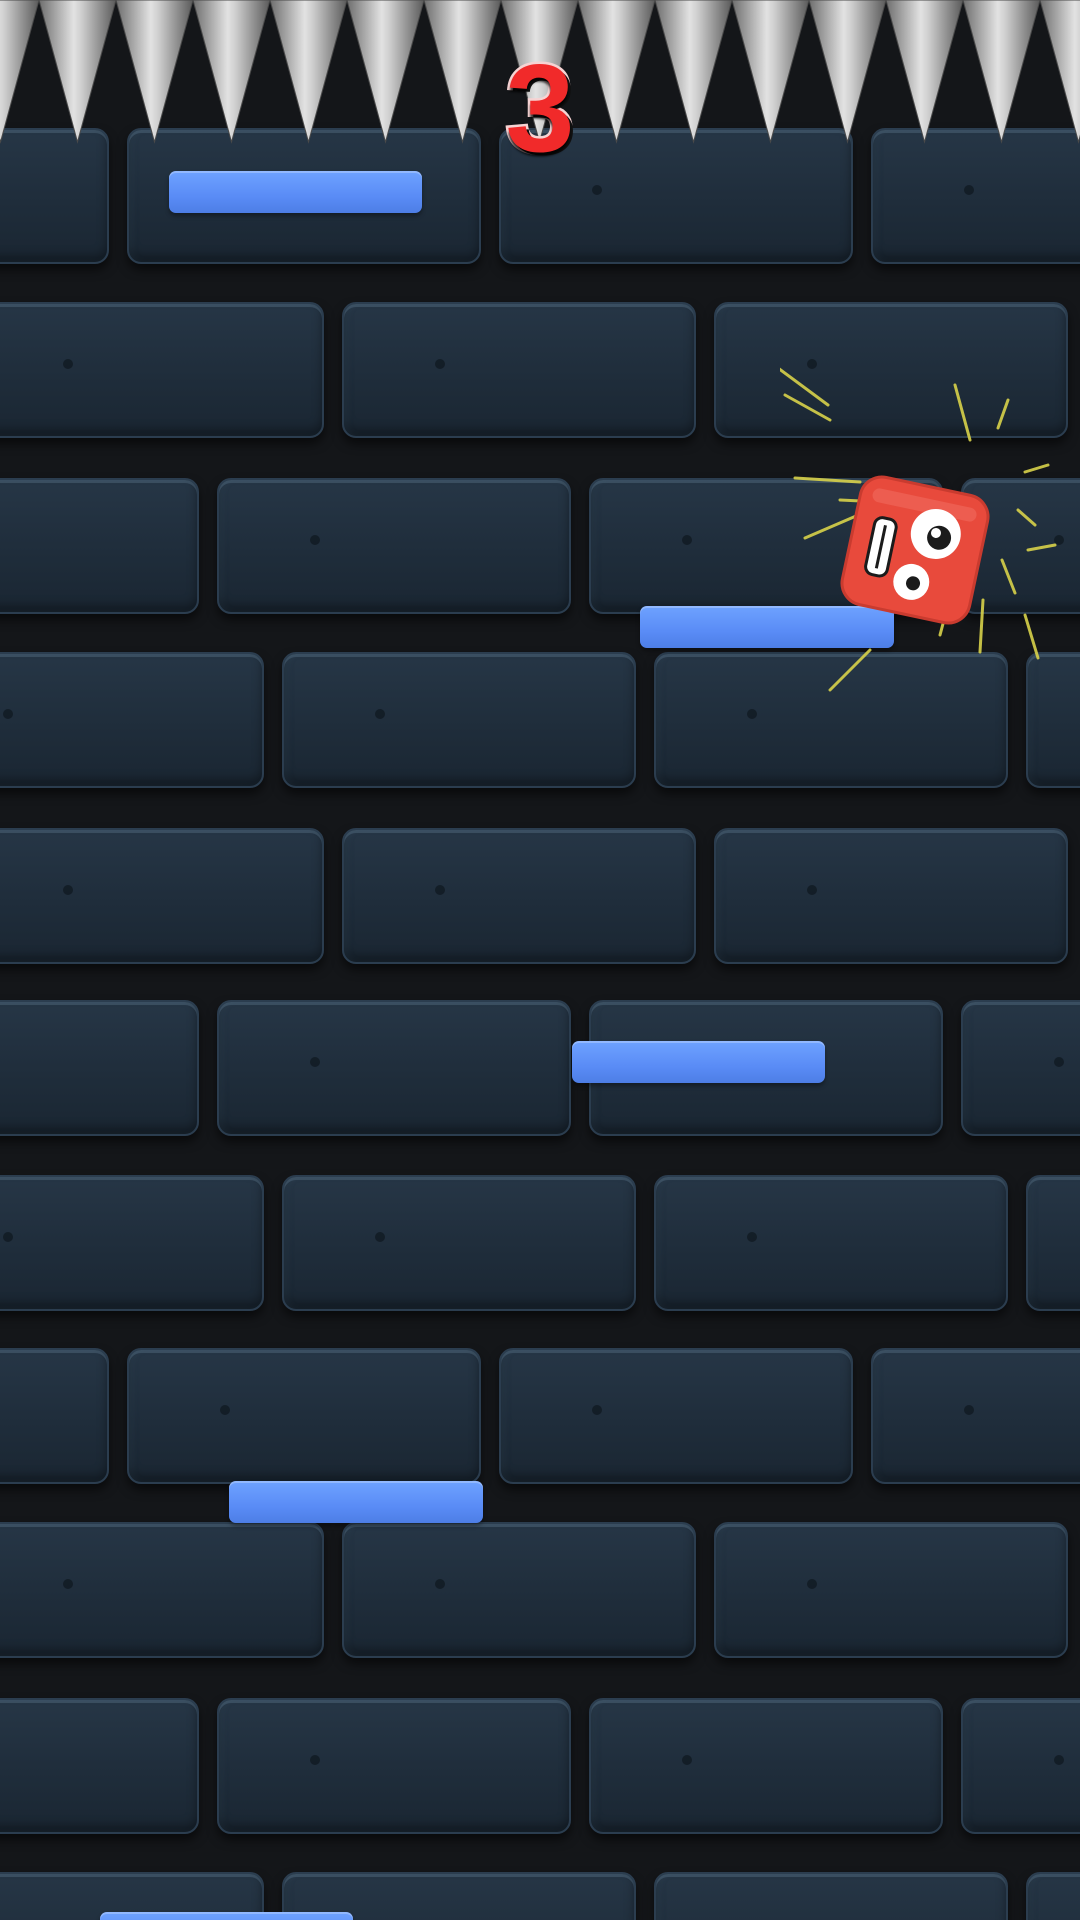  Describe the element at coordinates (920, 540) in the screenshot. I see `red-block-character-icon` at that location.